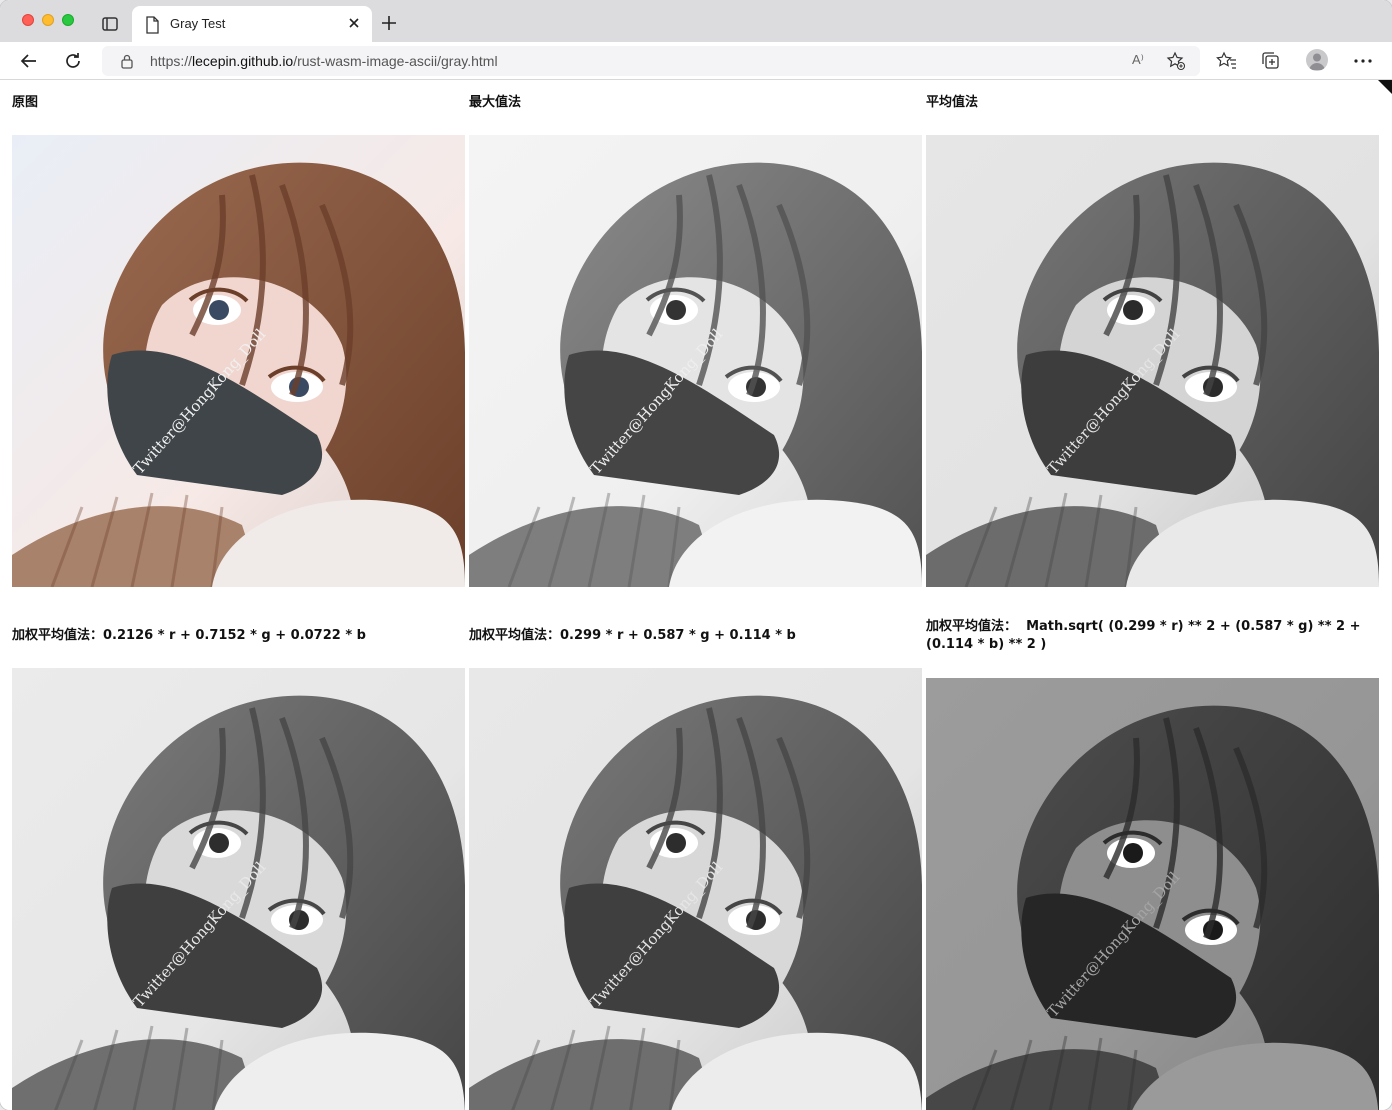 Image resolution: width=1392 pixels, height=1110 pixels. I want to click on tab-strip: Gray Test, so click(696, 21).